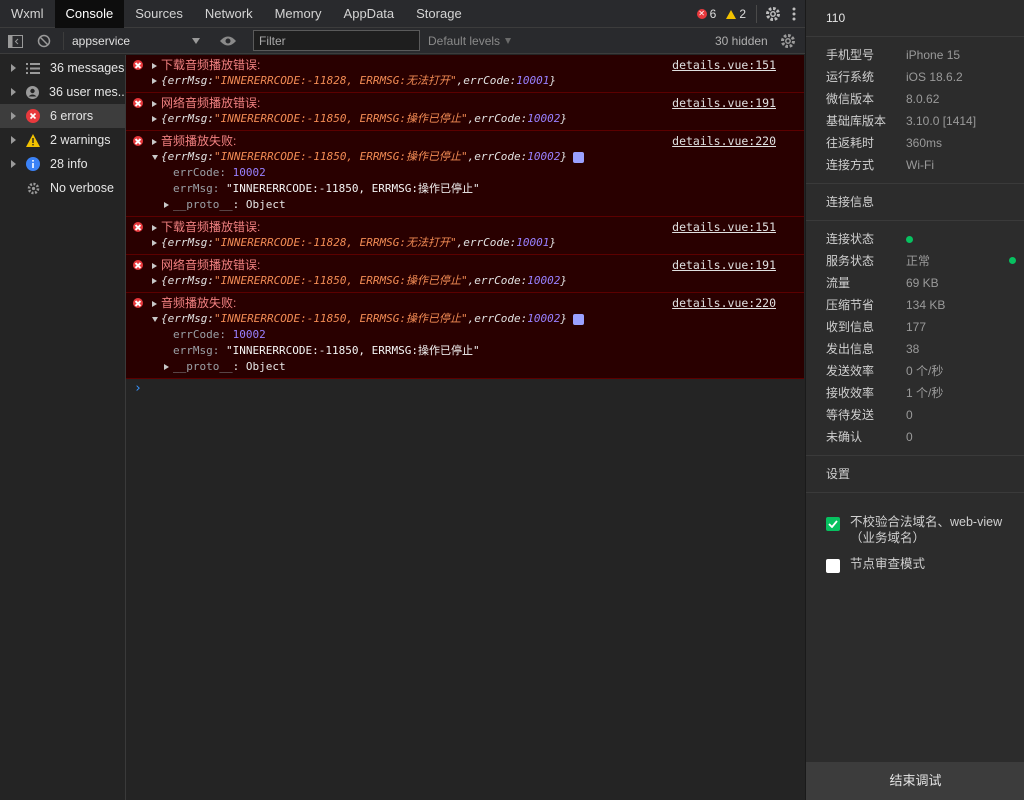 This screenshot has height=800, width=1024. What do you see at coordinates (199, 303) in the screenshot?
I see `error-message: 音频播放失败:` at bounding box center [199, 303].